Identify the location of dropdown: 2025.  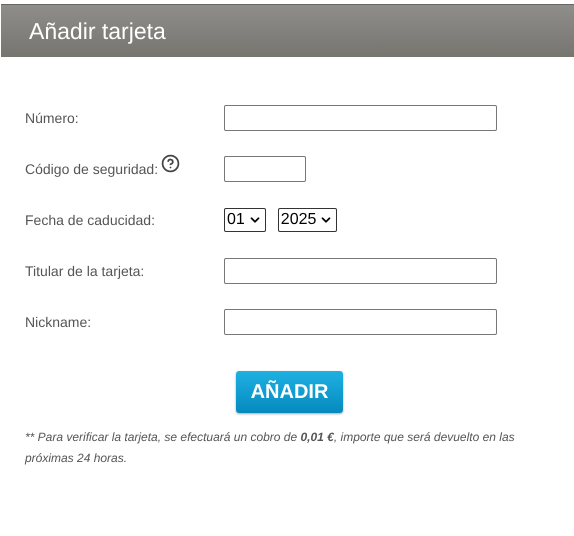
(308, 220).